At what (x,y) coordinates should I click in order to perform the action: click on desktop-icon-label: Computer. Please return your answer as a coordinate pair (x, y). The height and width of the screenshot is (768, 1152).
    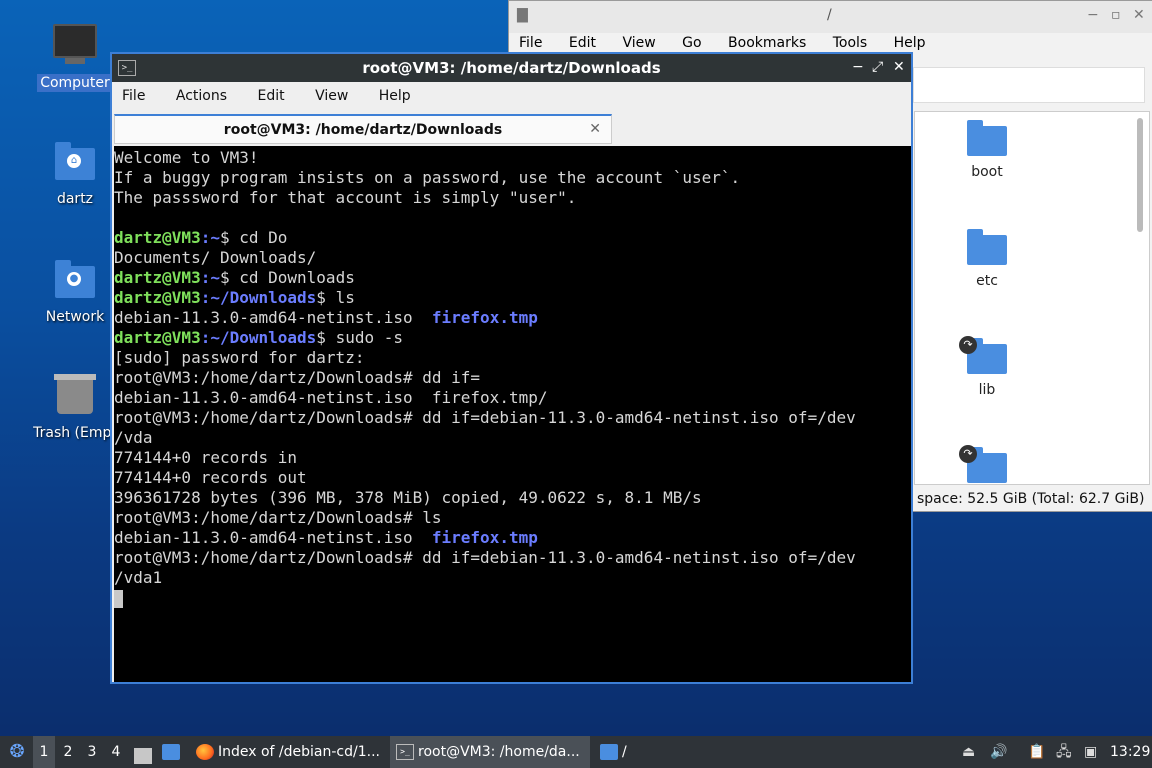
    Looking at the image, I should click on (75, 83).